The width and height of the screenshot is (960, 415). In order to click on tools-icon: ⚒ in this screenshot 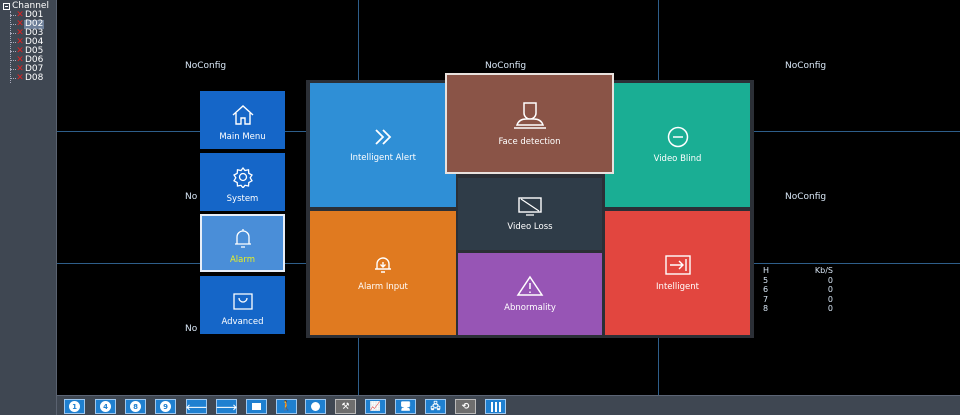, I will do `click(345, 406)`.